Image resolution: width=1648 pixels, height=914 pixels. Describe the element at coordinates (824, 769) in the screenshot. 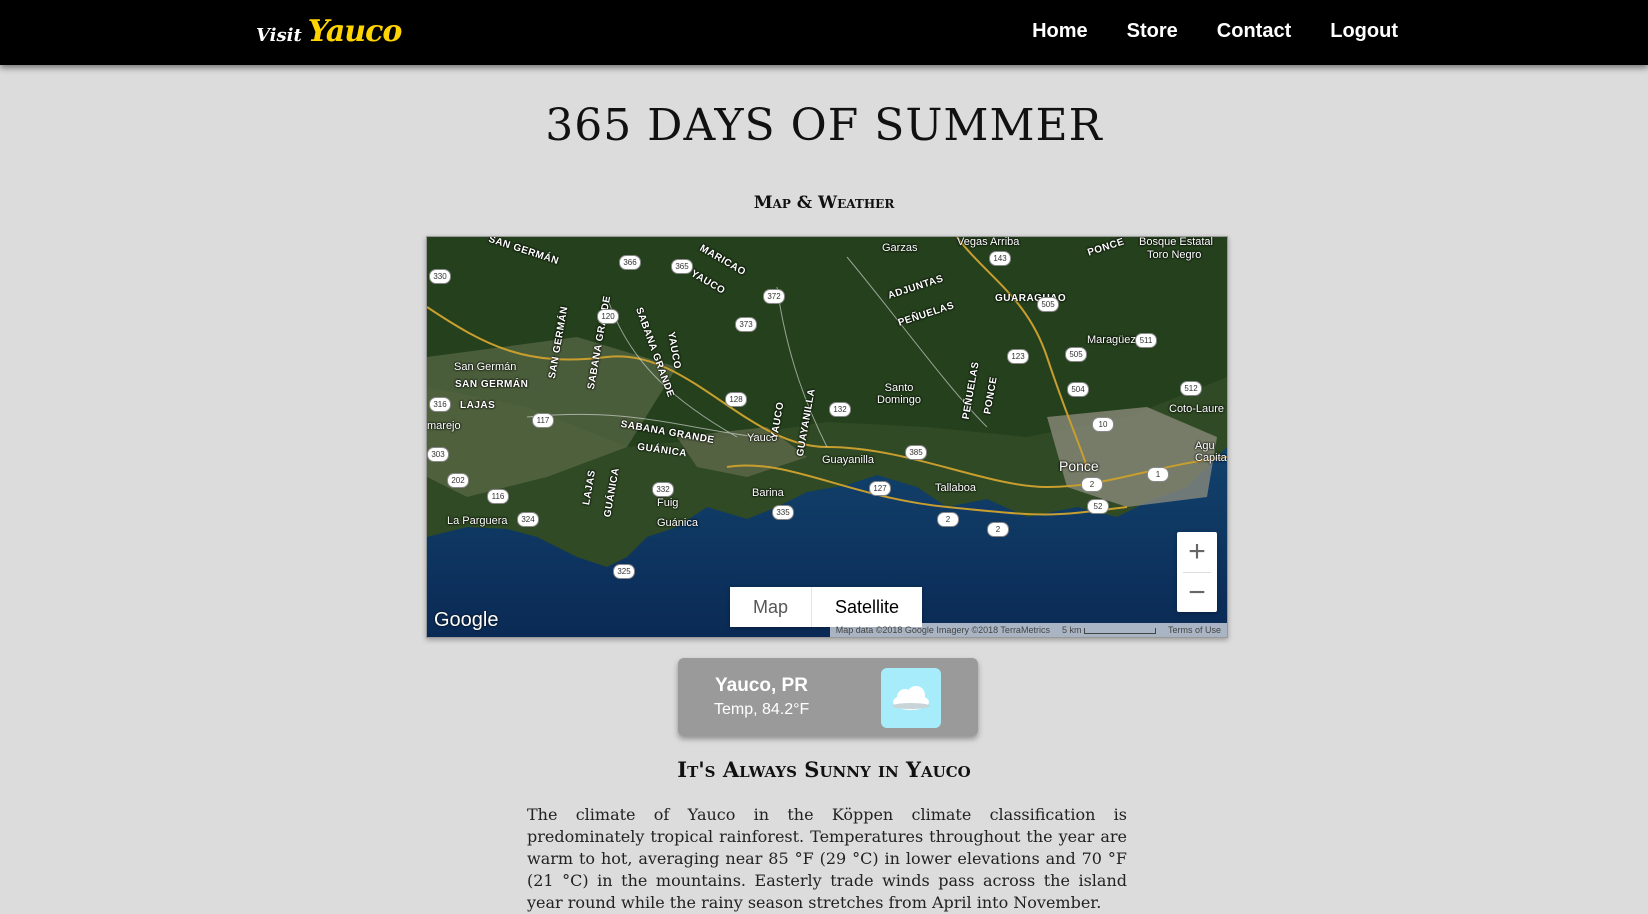

I see `section-heading: It's Always Sunny in Yauco` at that location.